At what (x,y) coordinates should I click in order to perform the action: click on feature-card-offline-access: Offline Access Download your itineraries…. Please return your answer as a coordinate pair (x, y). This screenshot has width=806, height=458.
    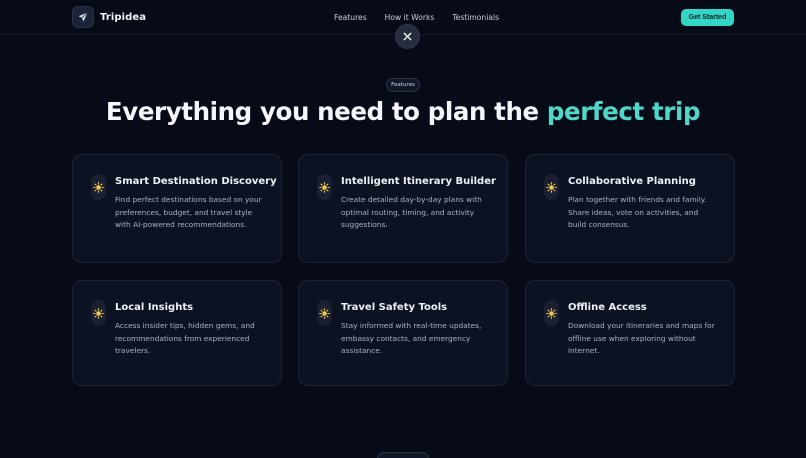
    Looking at the image, I should click on (630, 333).